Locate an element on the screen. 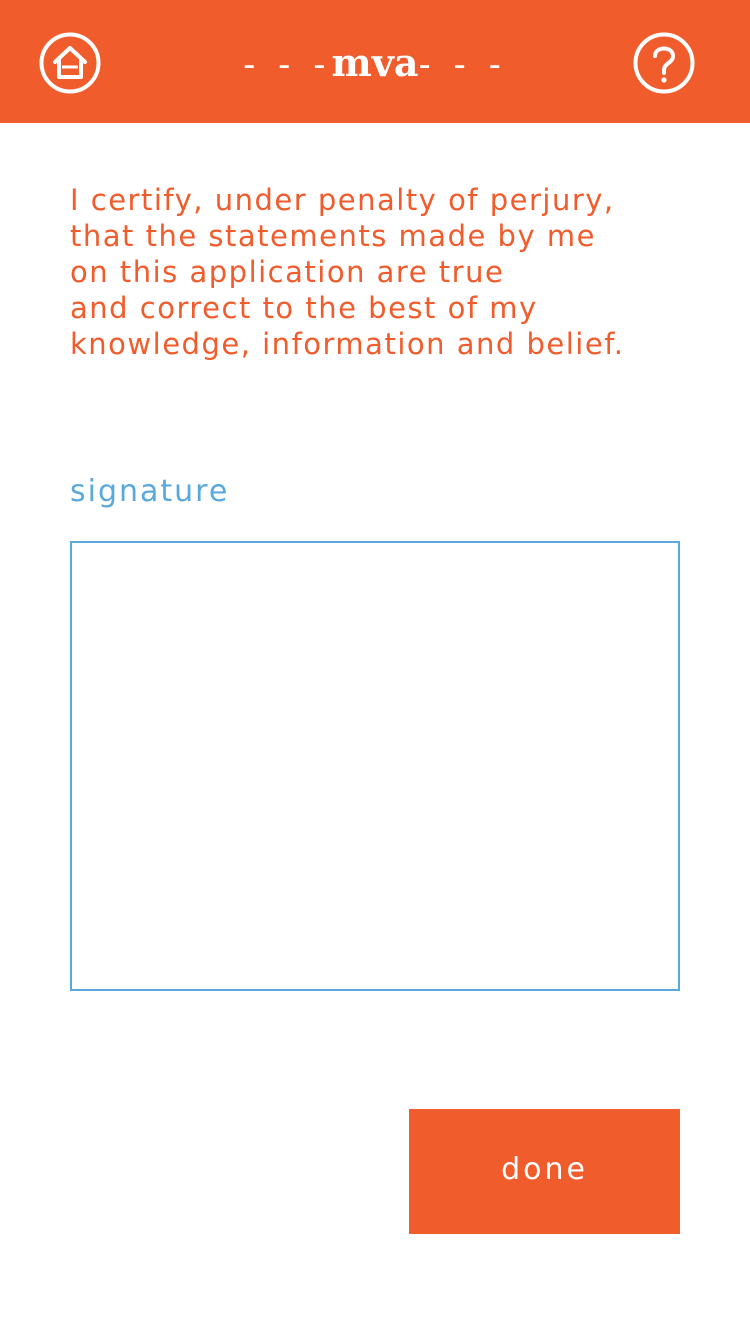  app-header: - - -mva- - - is located at coordinates (375, 61).